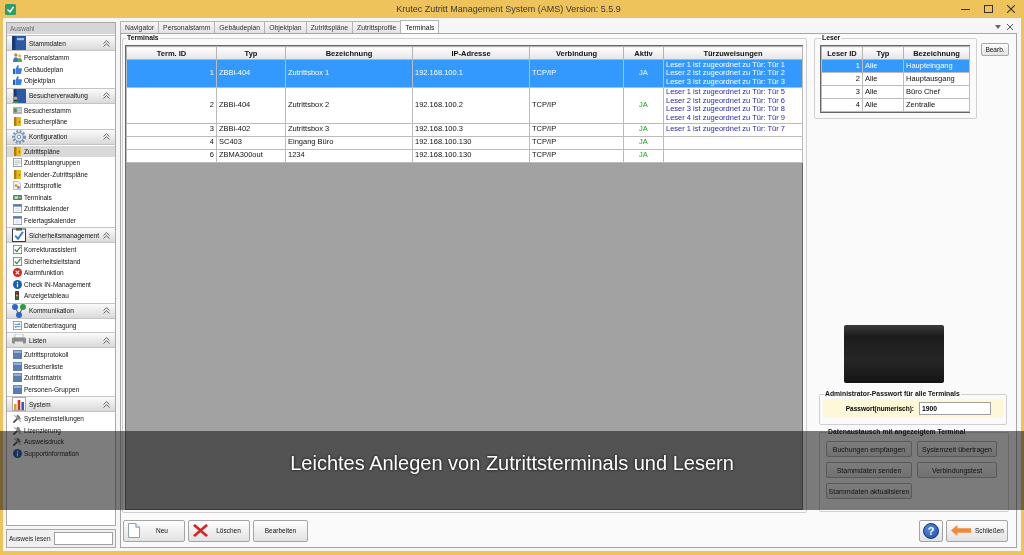  What do you see at coordinates (17, 325) in the screenshot?
I see `transfer-icon` at bounding box center [17, 325].